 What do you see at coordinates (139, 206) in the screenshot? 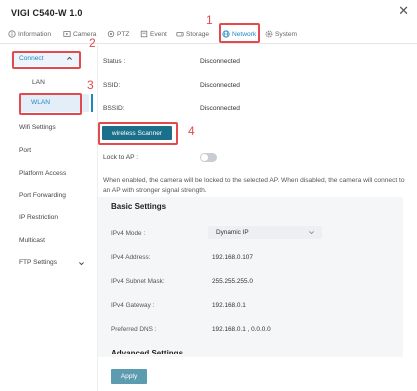
I see `basic-settings-title: Basic Settings` at bounding box center [139, 206].